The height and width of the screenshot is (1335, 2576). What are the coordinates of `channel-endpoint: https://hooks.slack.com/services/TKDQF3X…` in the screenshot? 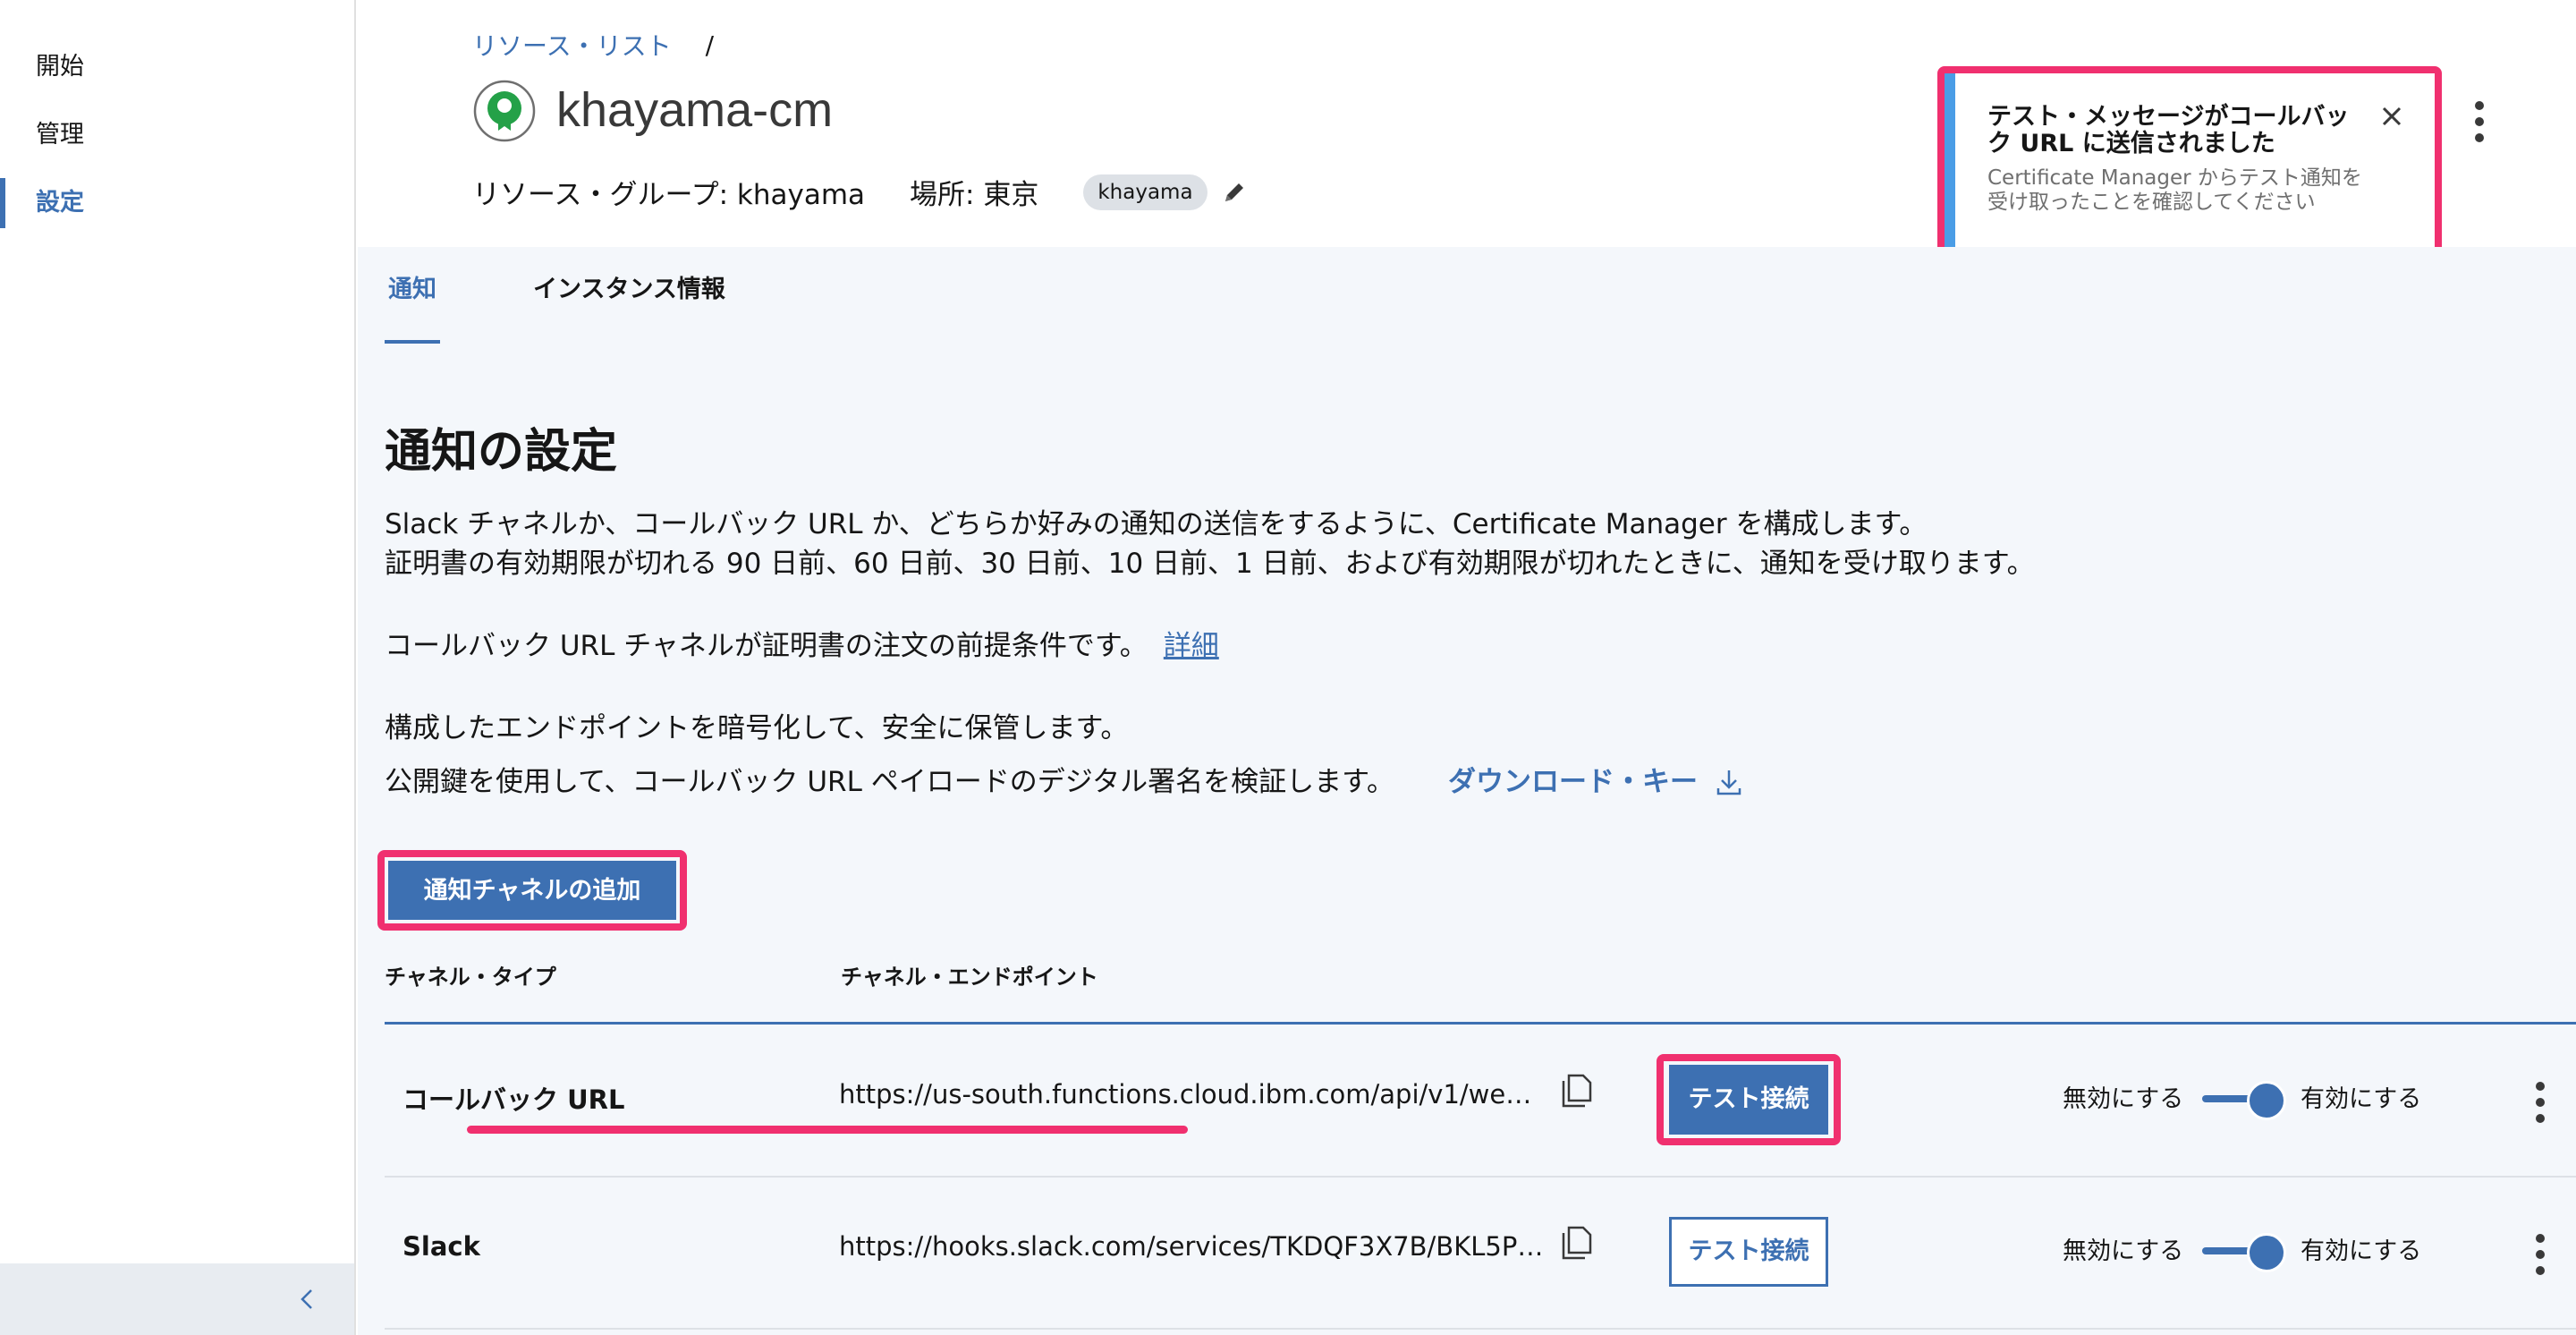 It's located at (1192, 1246).